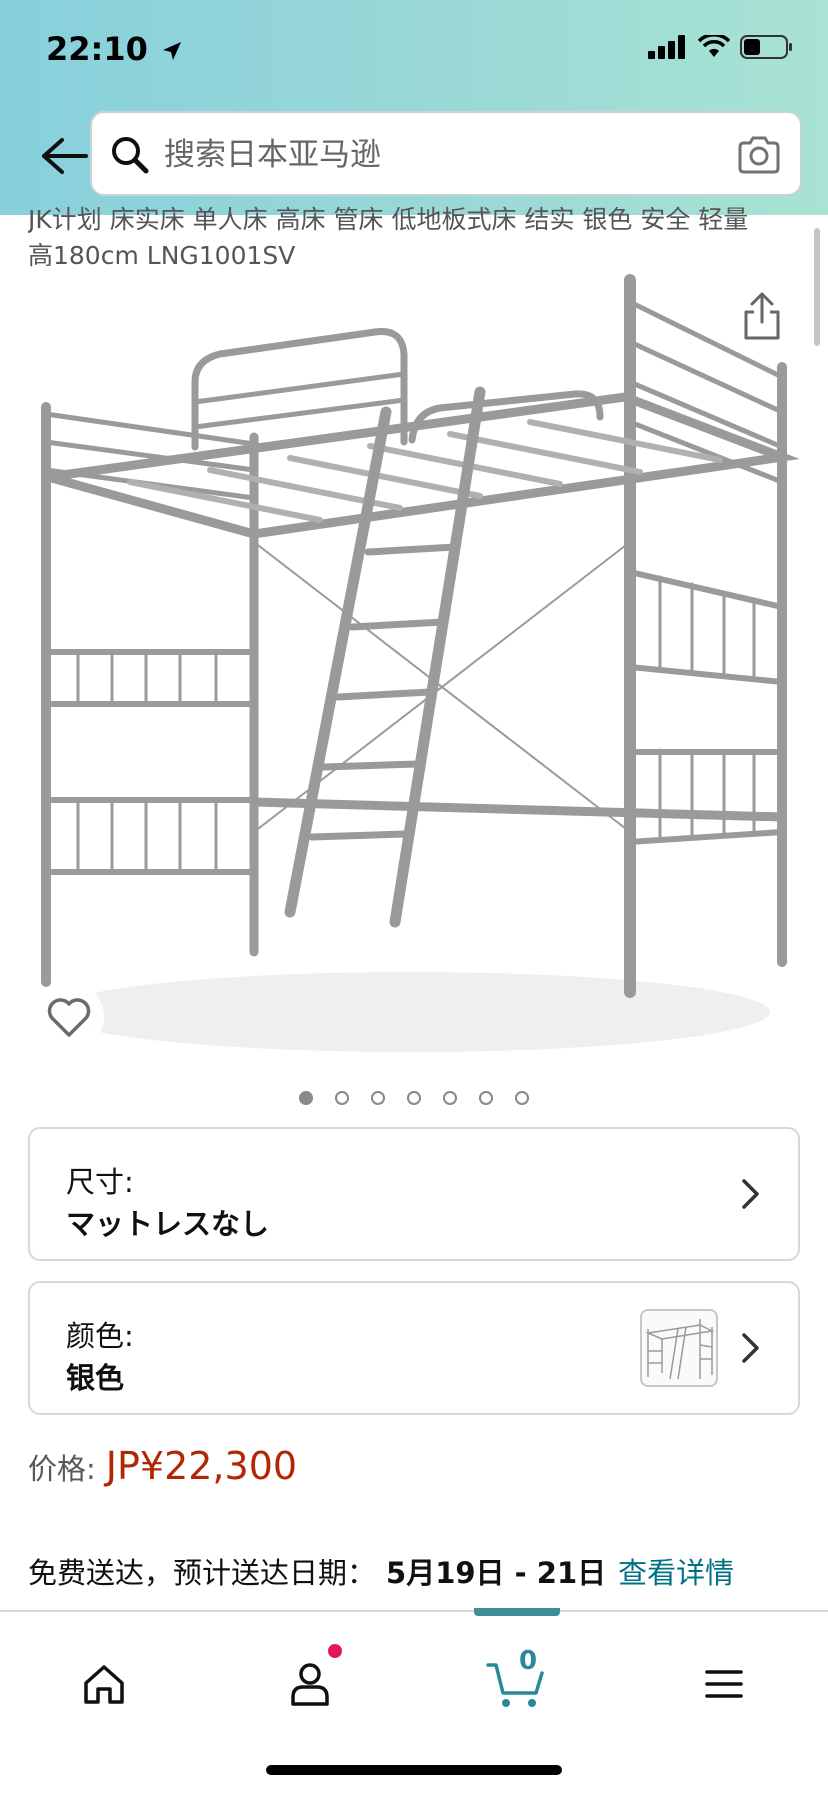  What do you see at coordinates (424, 155) in the screenshot?
I see `search-input` at bounding box center [424, 155].